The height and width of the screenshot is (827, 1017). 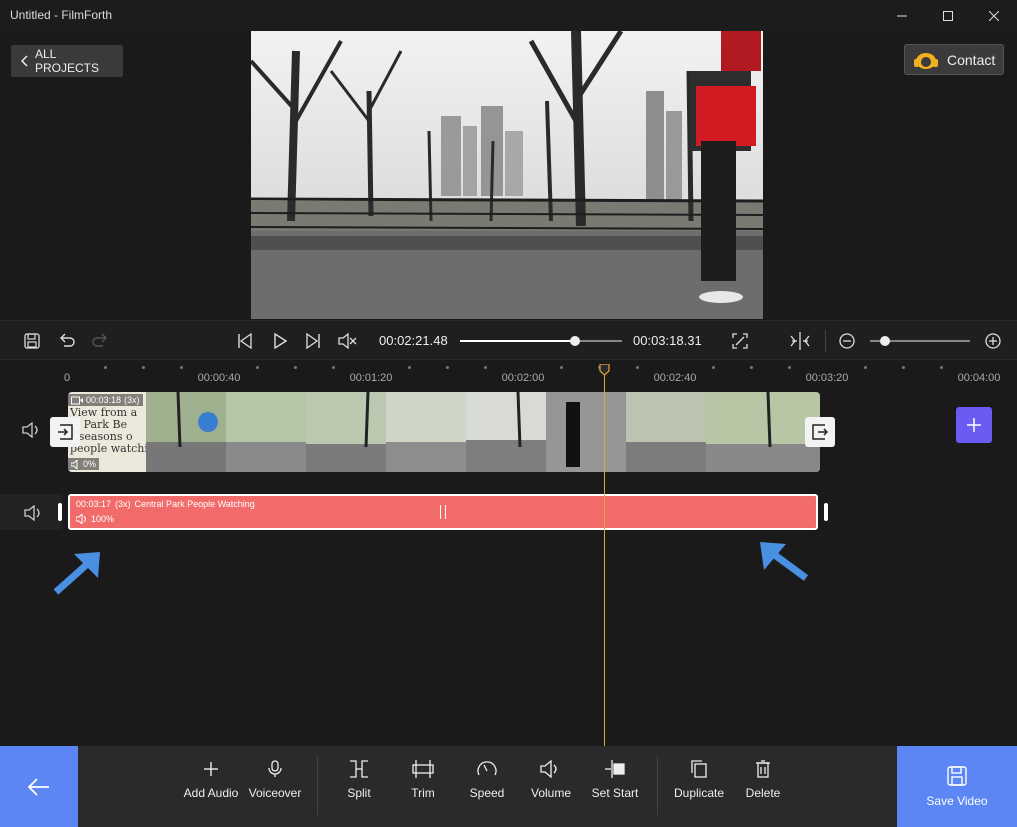 I want to click on save-video-button: Save Video, so click(x=957, y=786).